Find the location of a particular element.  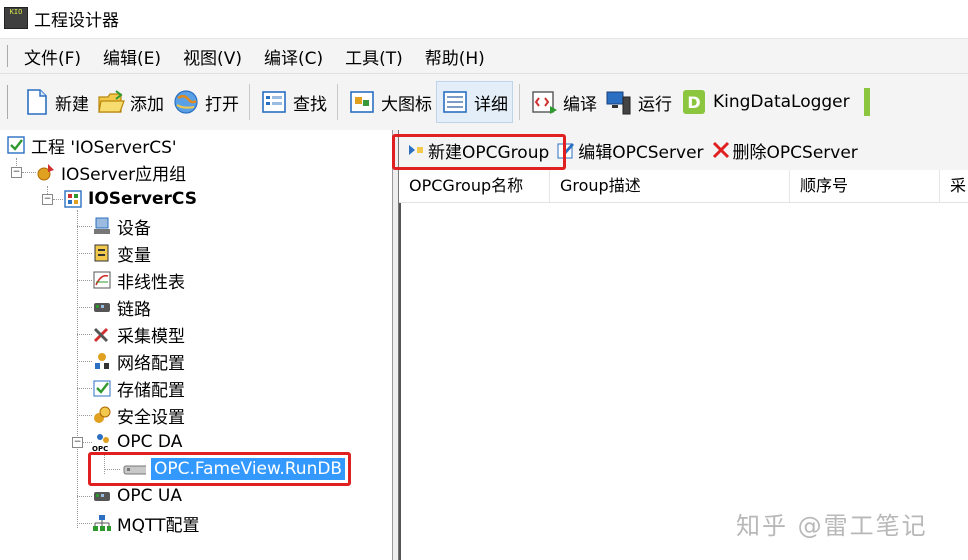

tree-item-label: 非线性表 is located at coordinates (151, 282).